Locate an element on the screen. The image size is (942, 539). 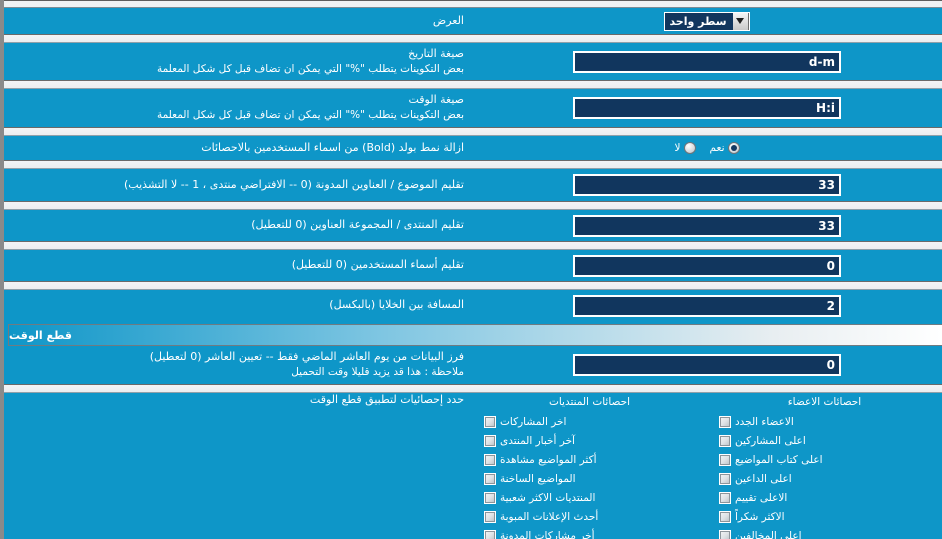
radio-no-label: لا is located at coordinates (677, 148).